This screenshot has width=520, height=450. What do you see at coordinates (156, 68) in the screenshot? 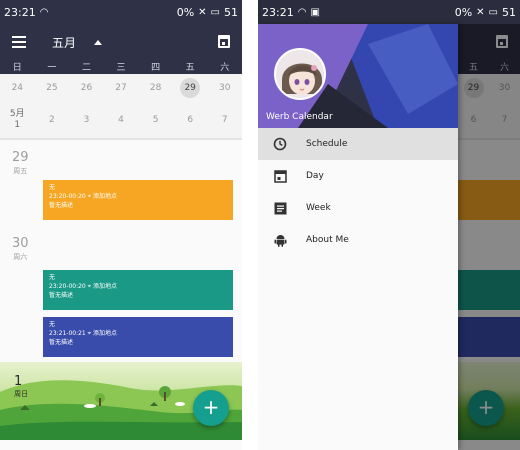
I see `weekday-label: 四` at bounding box center [156, 68].